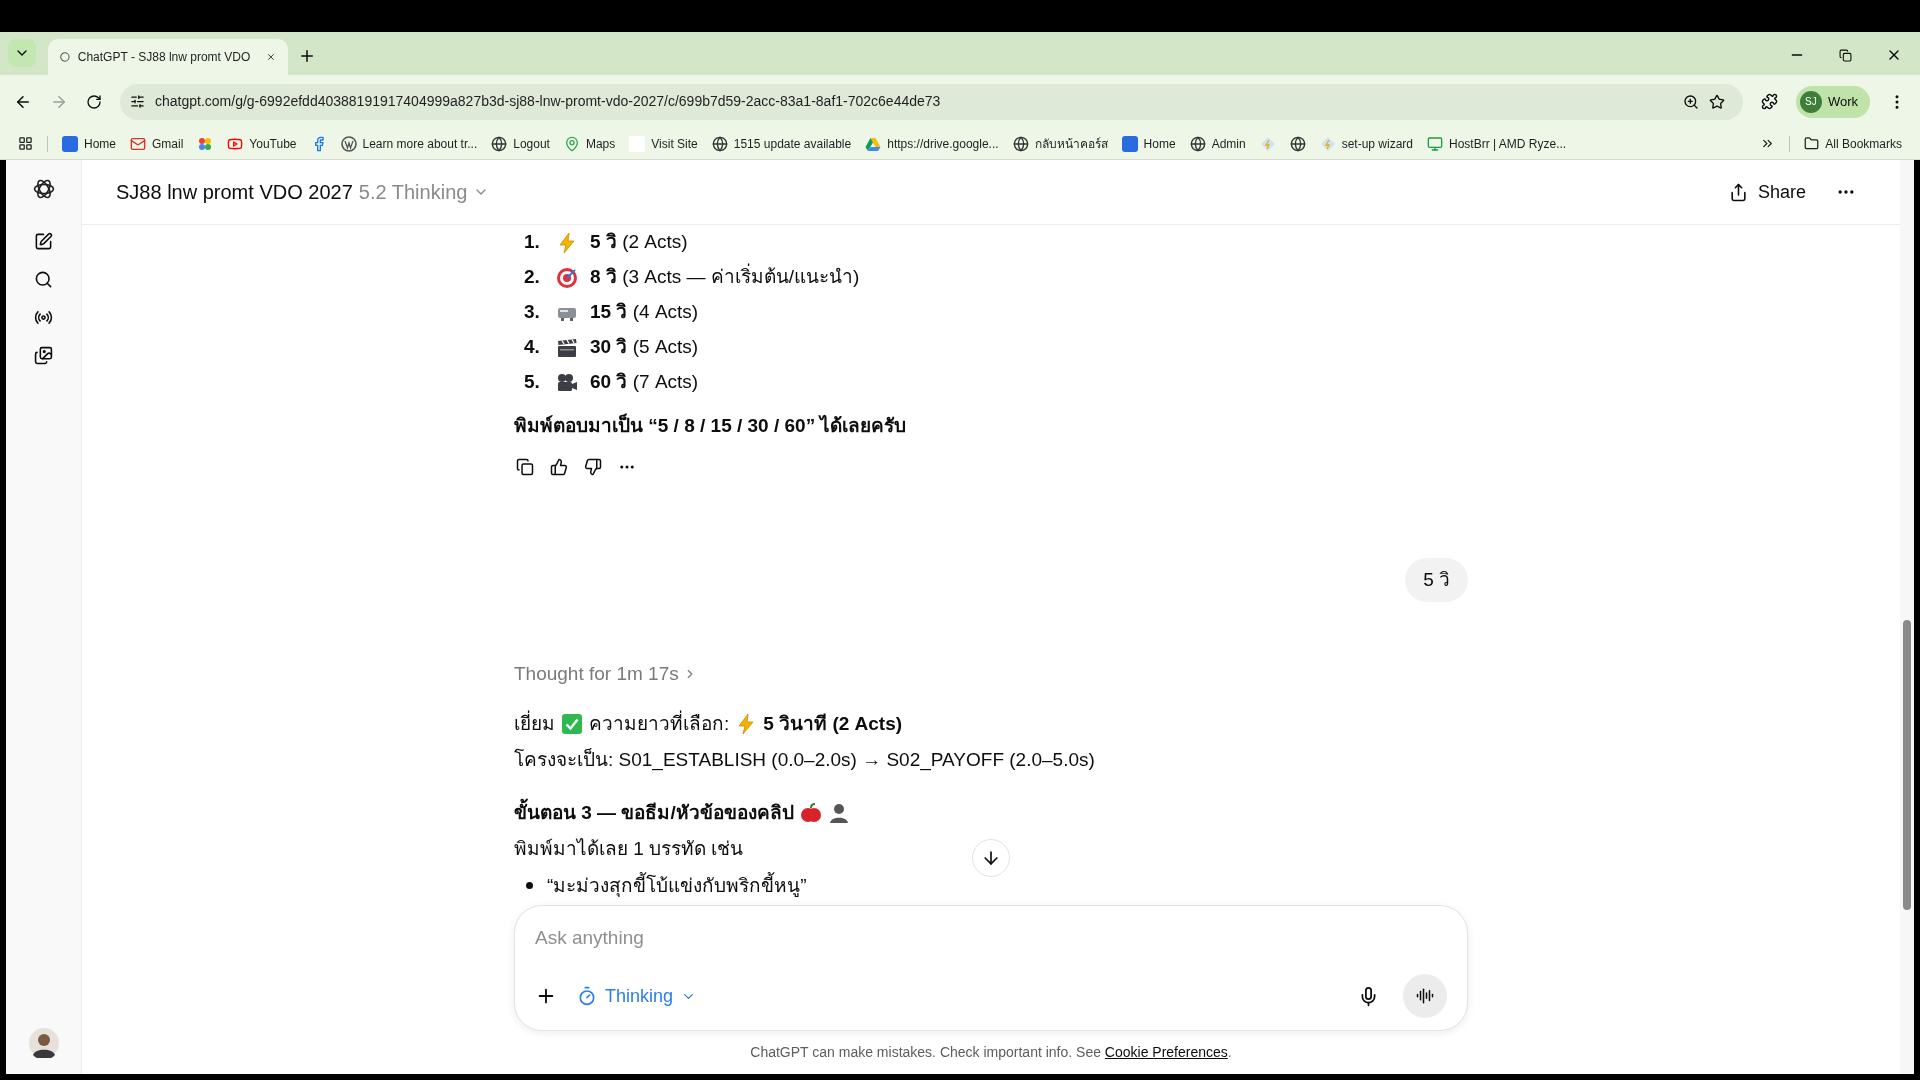  What do you see at coordinates (663, 143) in the screenshot?
I see `bookmark-item: Visit Site` at bounding box center [663, 143].